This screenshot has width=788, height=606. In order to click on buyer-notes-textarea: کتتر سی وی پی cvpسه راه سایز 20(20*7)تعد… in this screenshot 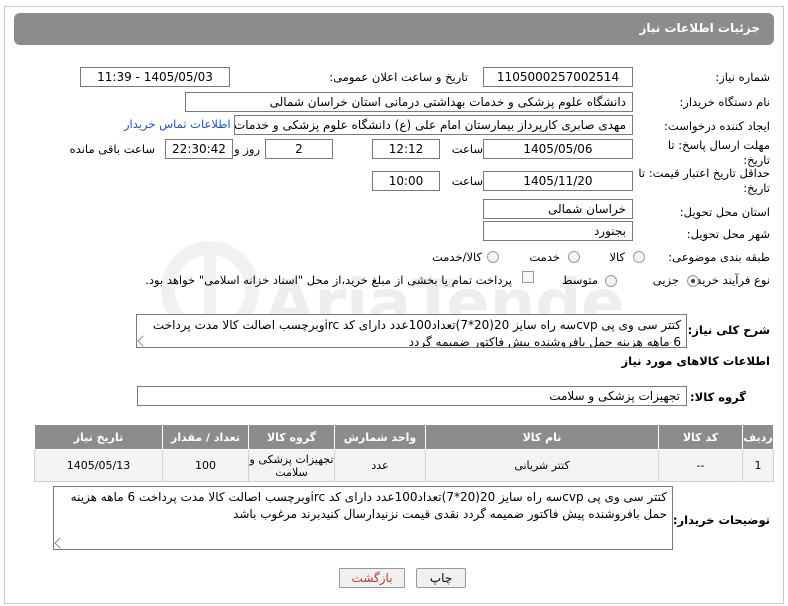, I will do `click(363, 518)`.